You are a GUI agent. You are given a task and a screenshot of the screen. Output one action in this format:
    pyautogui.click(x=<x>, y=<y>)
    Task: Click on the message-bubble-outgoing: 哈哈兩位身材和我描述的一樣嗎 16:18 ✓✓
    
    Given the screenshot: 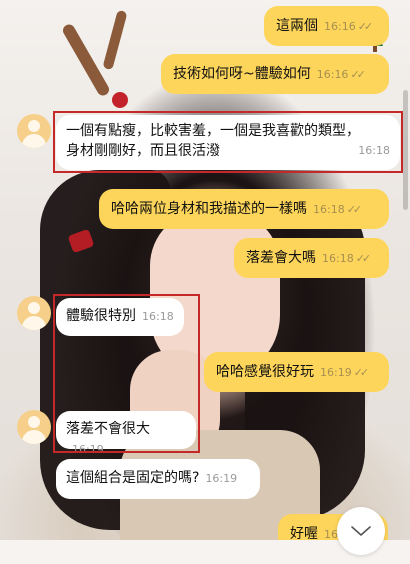 What is the action you would take?
    pyautogui.click(x=244, y=209)
    